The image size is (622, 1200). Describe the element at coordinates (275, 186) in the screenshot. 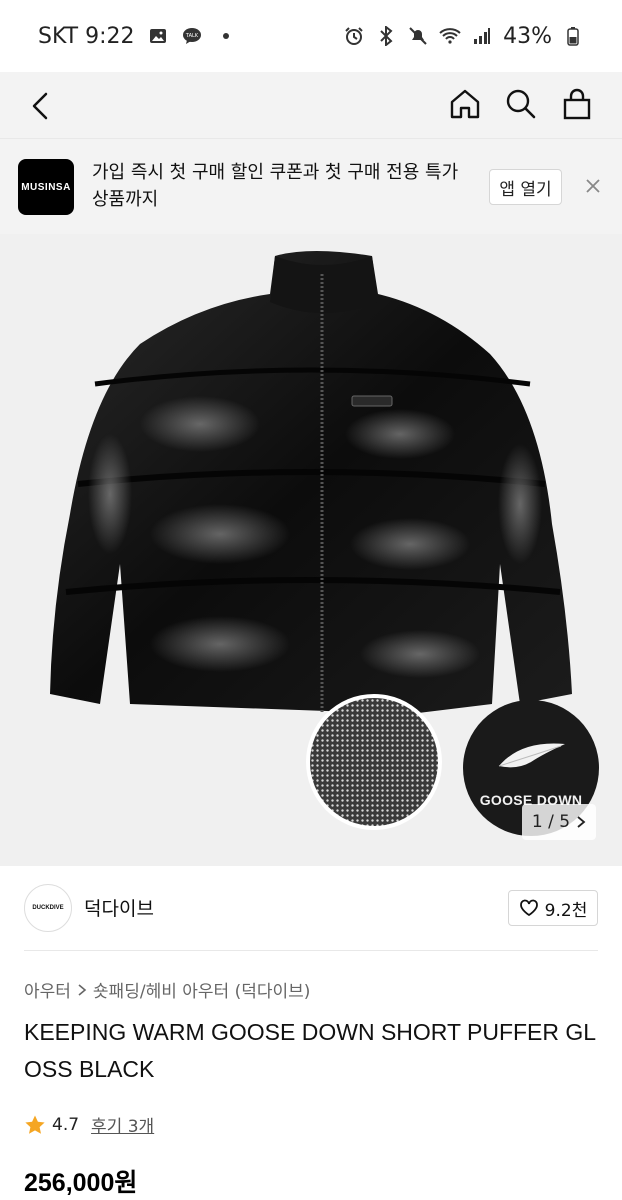

I see `banner-message: 가입 즉시 첫 구매 할인 쿠폰과 첫 구매 전용 특가 상품까지` at that location.